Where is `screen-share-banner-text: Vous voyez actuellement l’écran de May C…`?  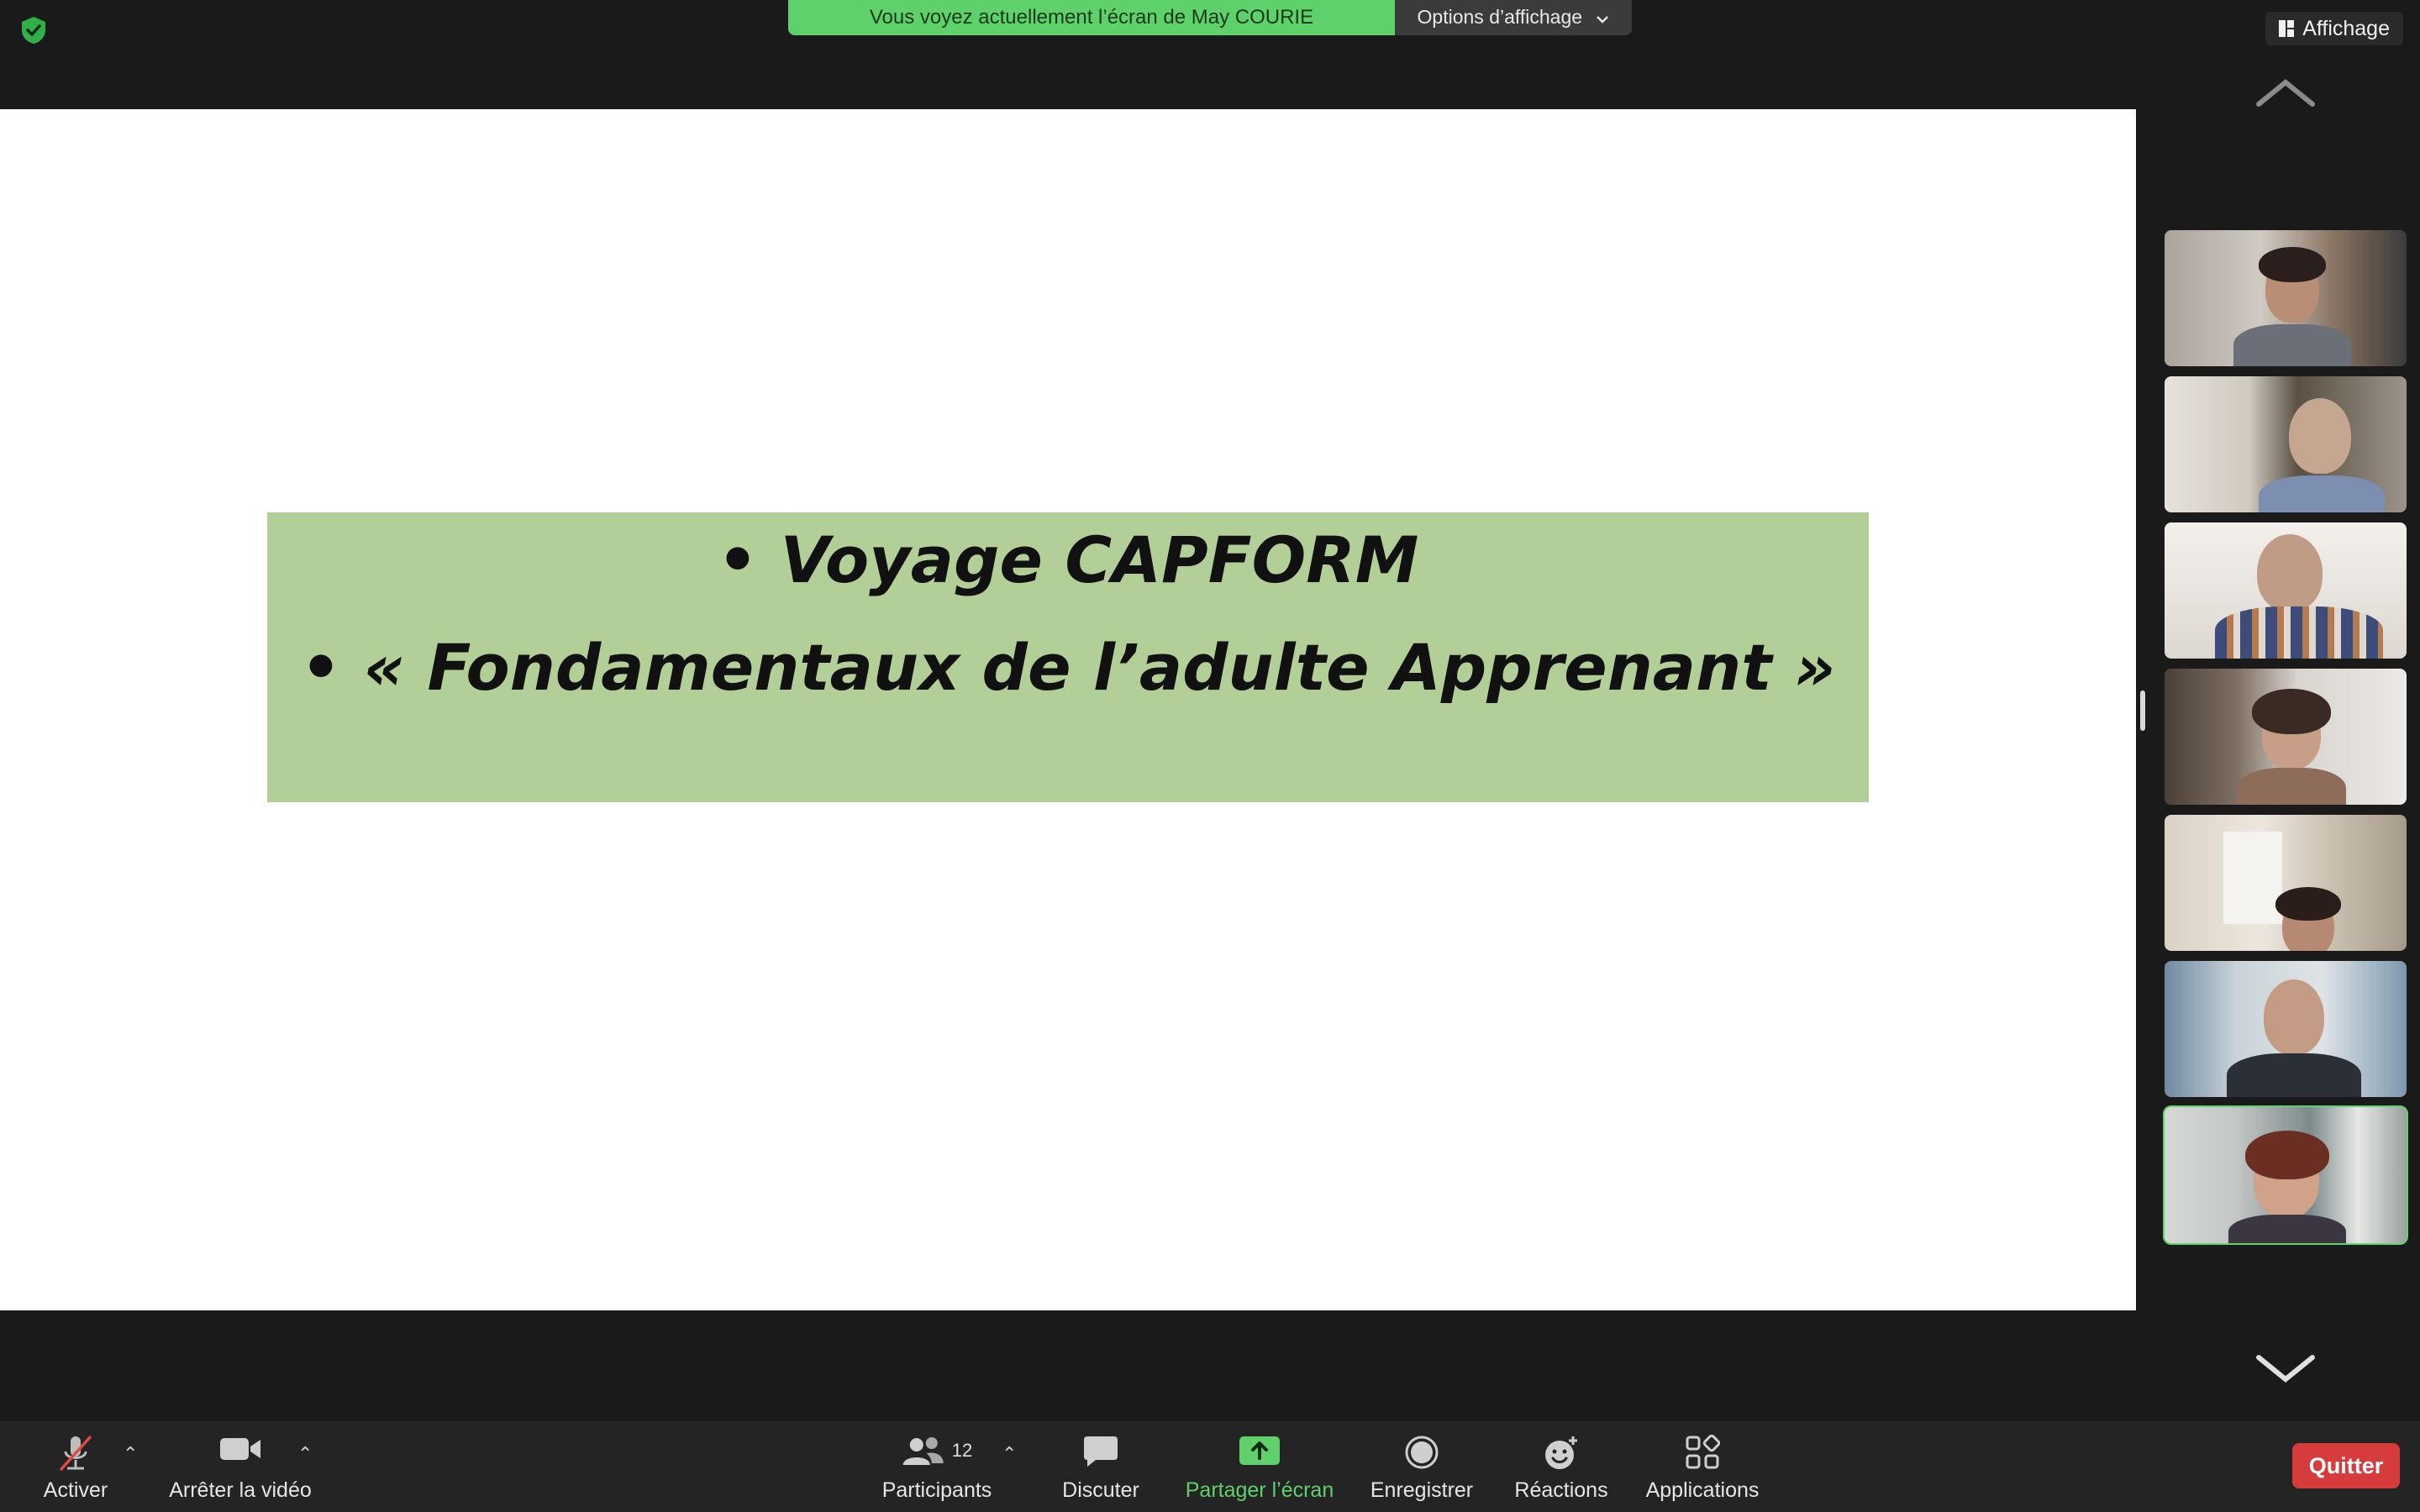 screen-share-banner-text: Vous voyez actuellement l’écran de May C… is located at coordinates (1091, 17).